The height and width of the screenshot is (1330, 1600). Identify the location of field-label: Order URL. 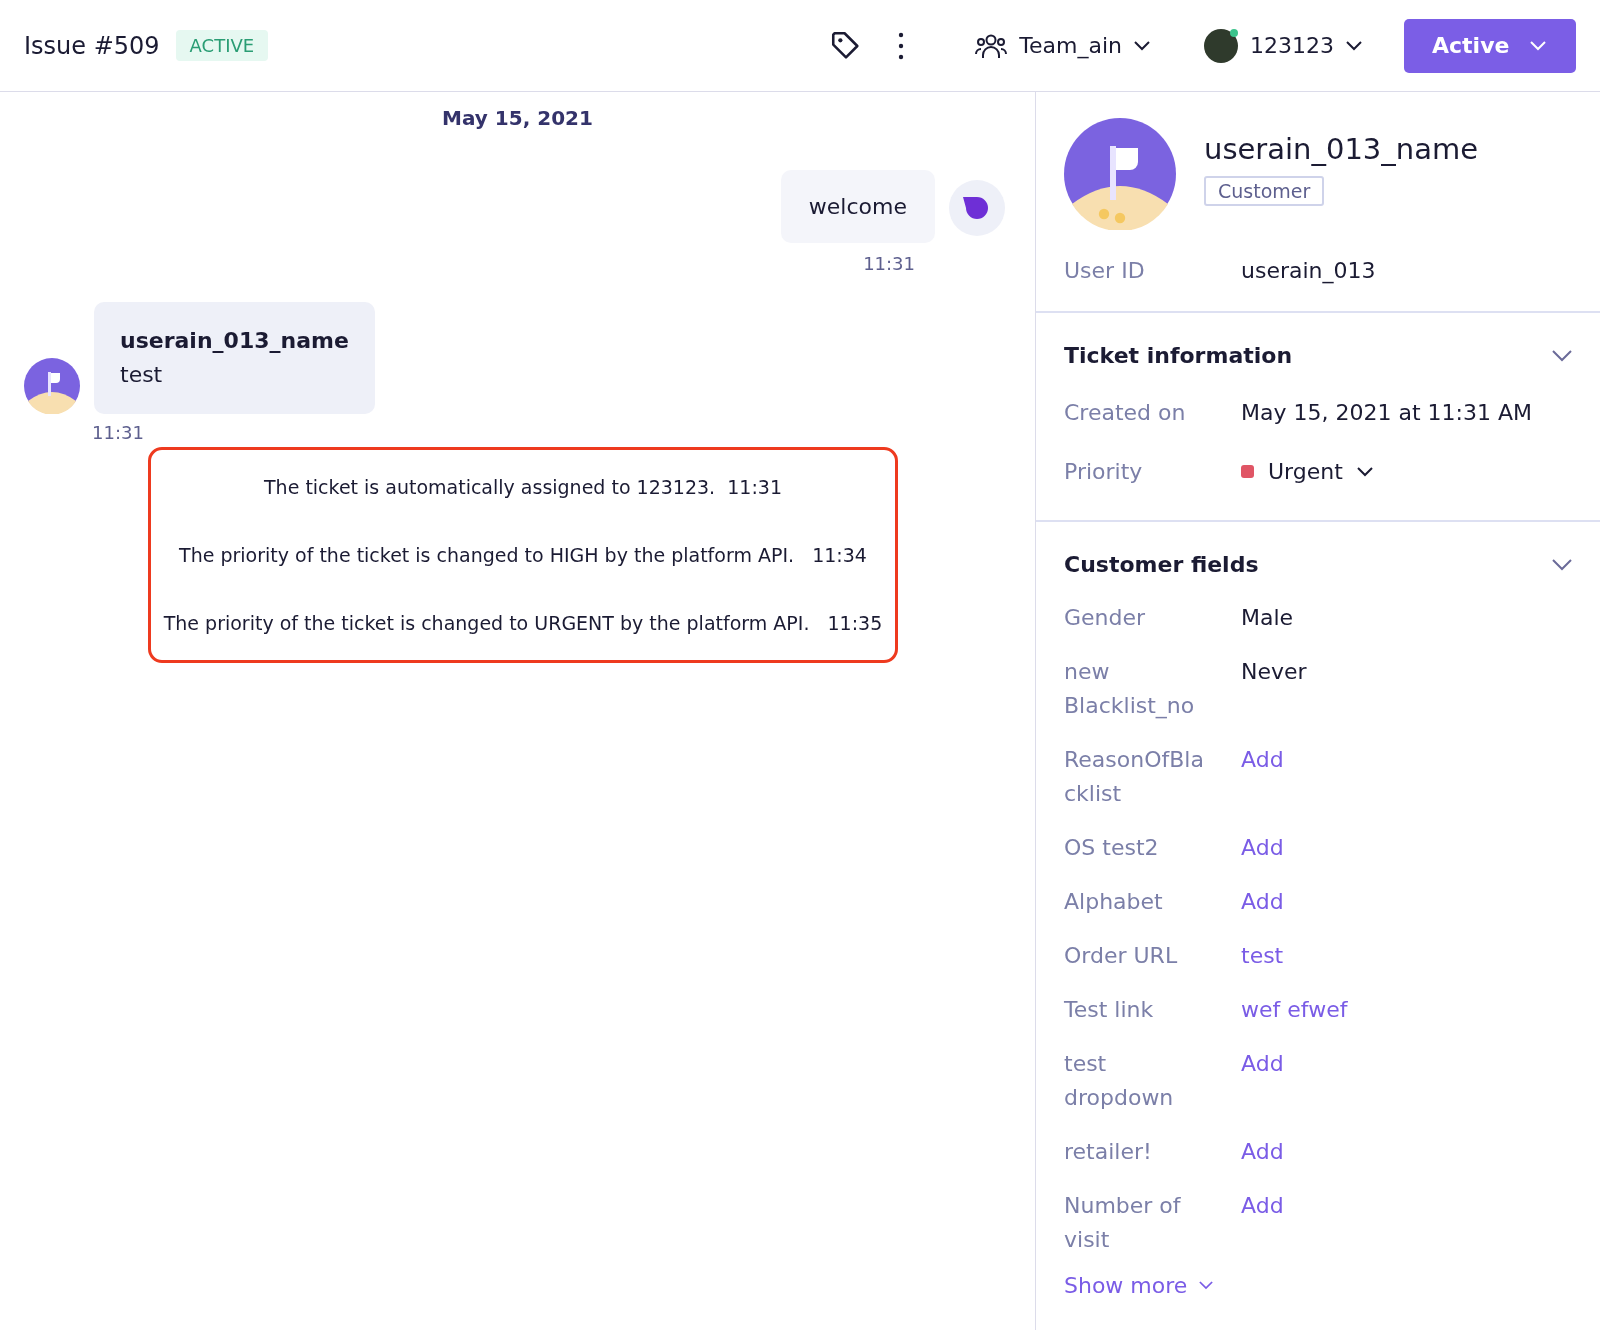
(1121, 956).